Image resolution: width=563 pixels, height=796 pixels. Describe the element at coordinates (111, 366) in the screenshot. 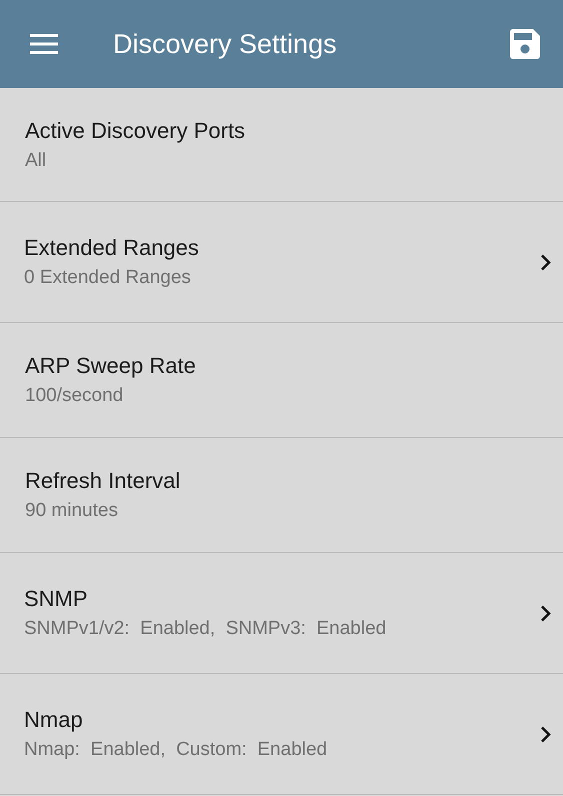

I see `setting-title: ARP Sweep Rate` at that location.